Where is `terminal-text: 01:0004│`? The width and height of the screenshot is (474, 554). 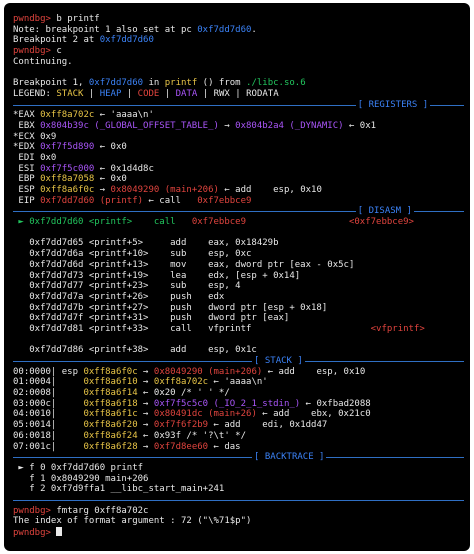
terminal-text: 01:0004│ is located at coordinates (48, 382).